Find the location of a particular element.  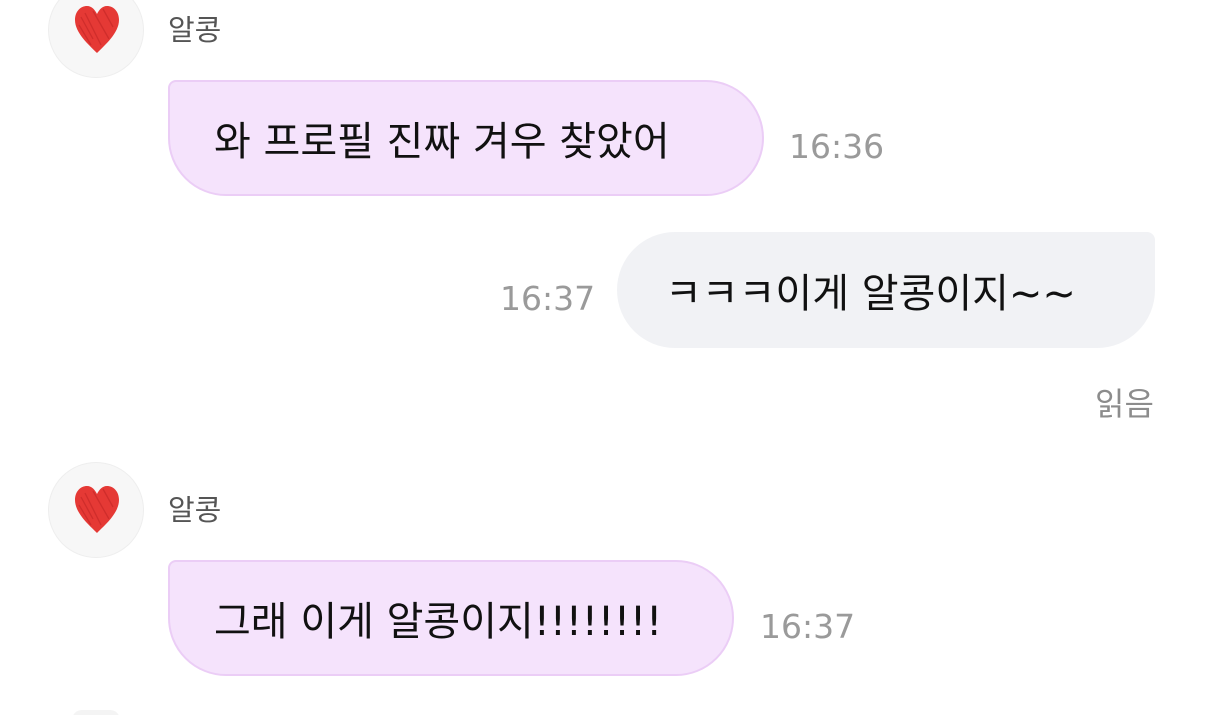

message-text: ㅋㅋㅋ이게 알콩이지~~ is located at coordinates (870, 294).